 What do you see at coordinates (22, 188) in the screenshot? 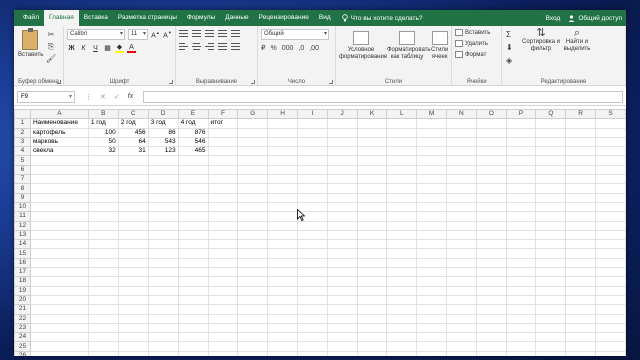
I see `row-header: 8` at bounding box center [22, 188].